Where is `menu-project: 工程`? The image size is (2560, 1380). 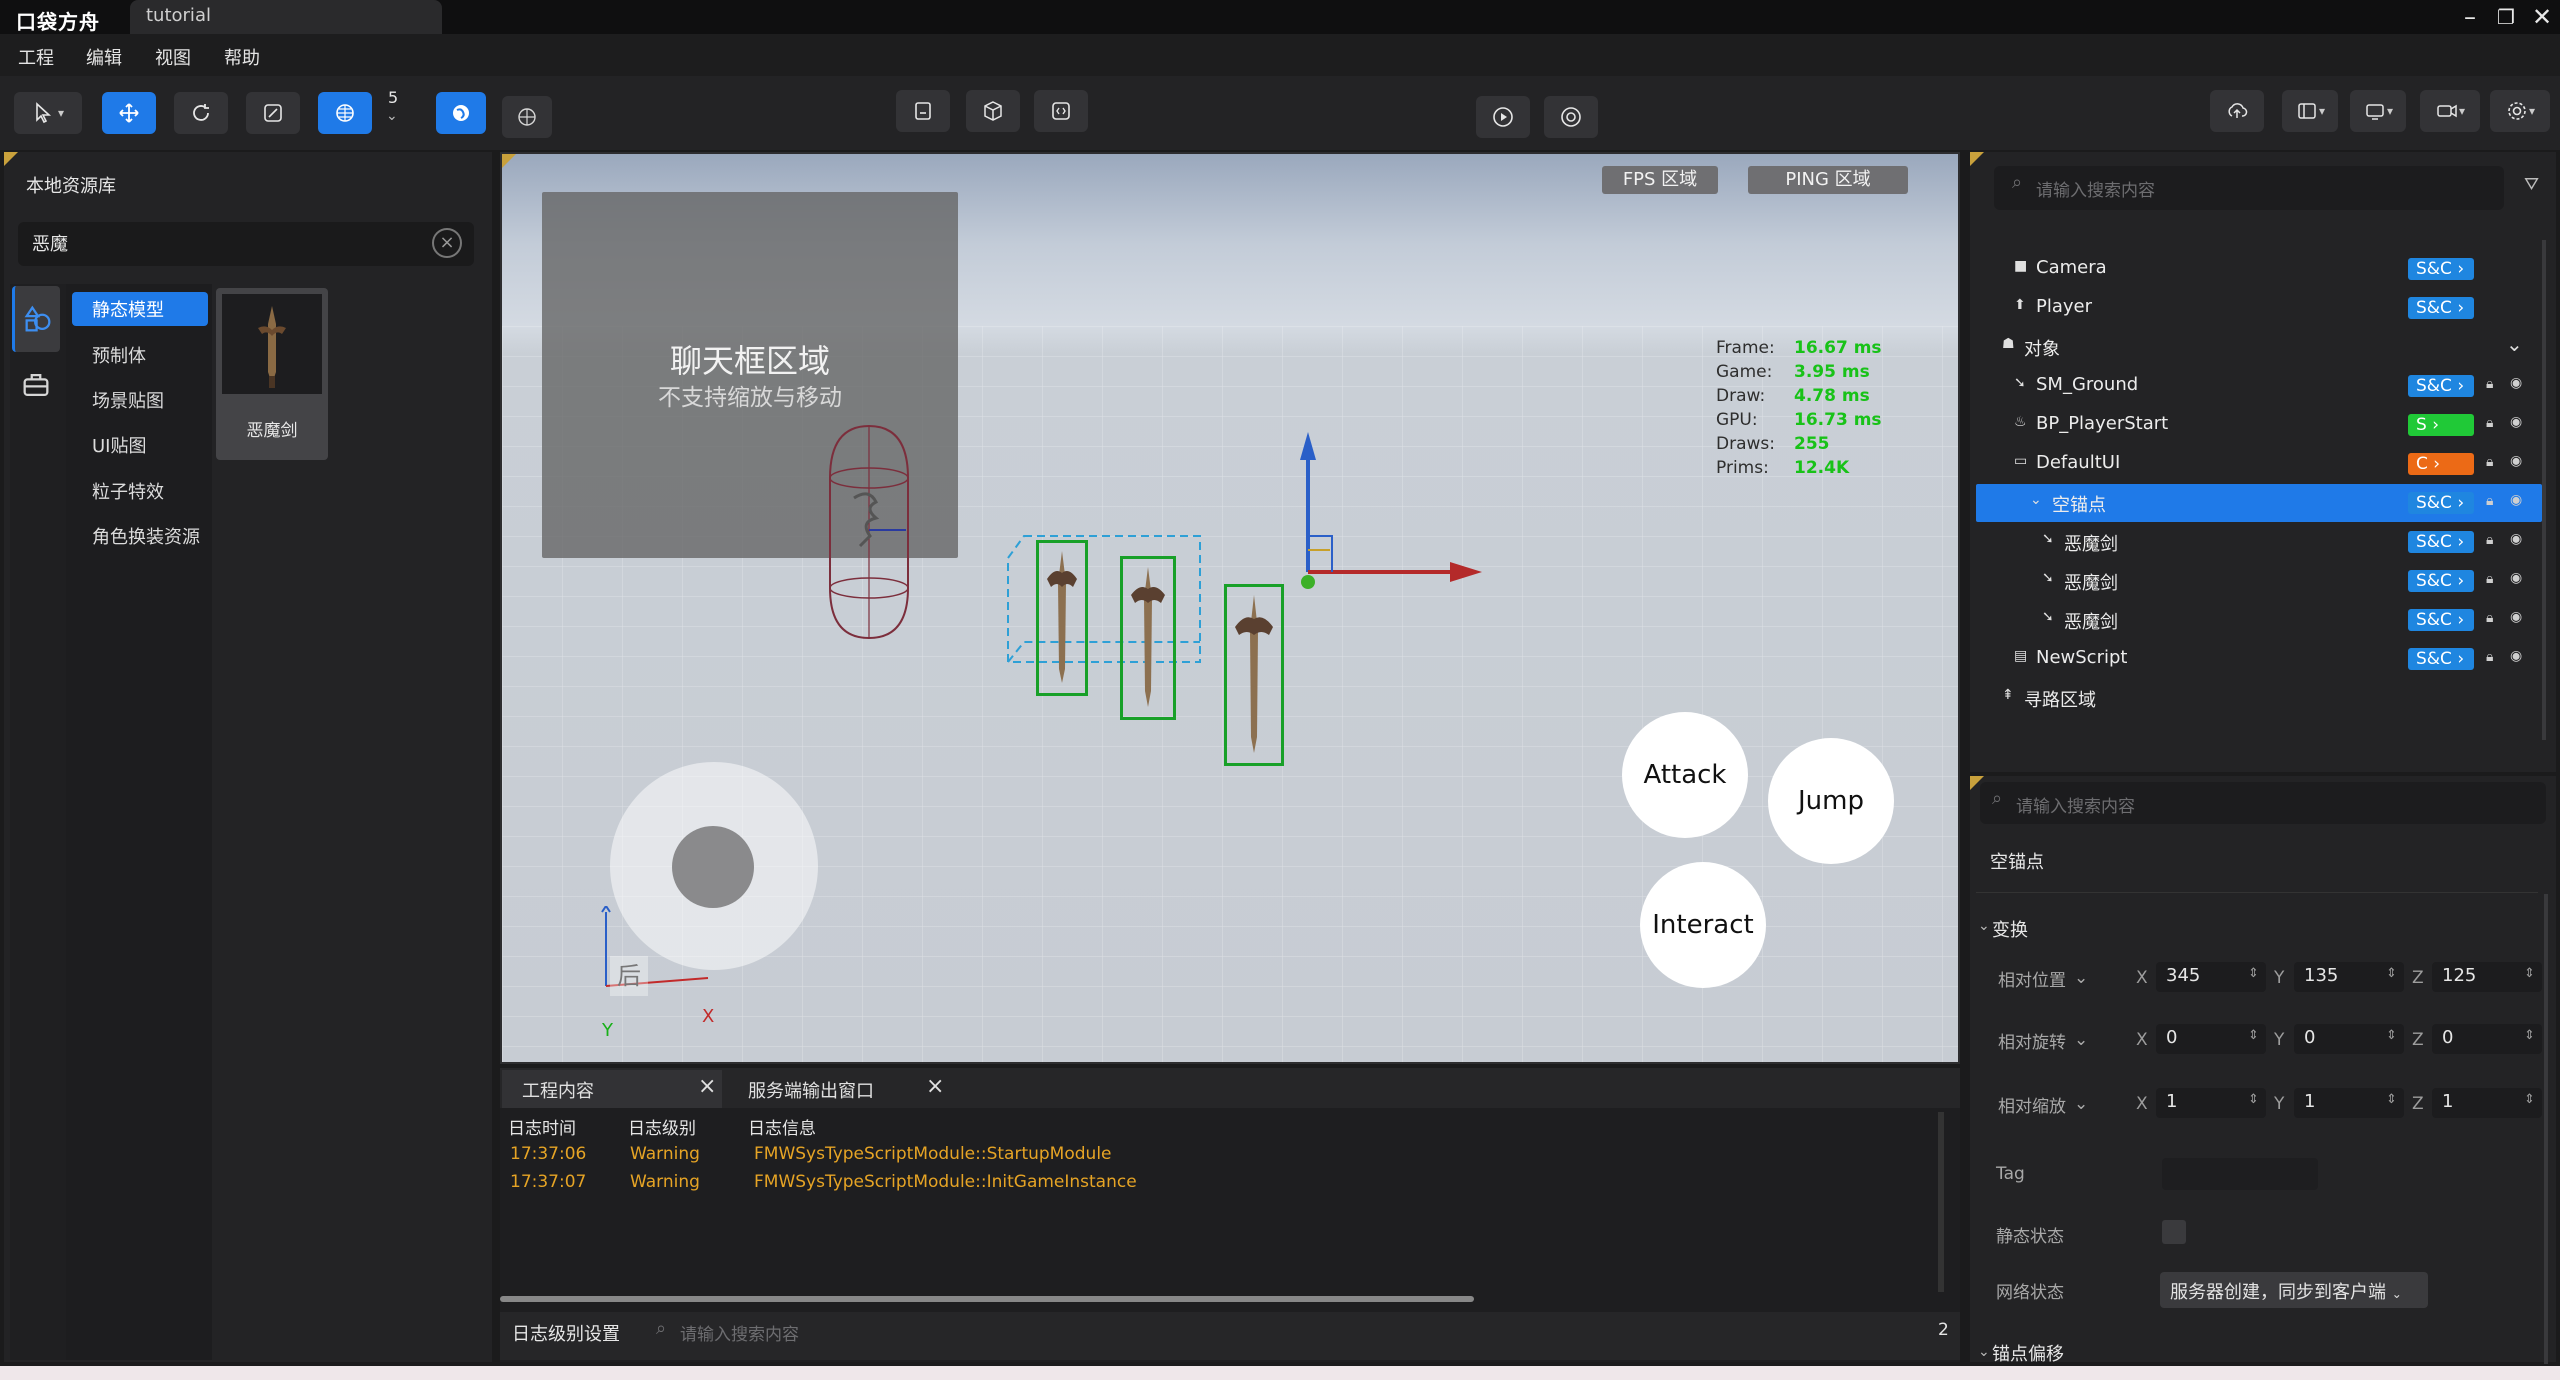 menu-project: 工程 is located at coordinates (36, 57).